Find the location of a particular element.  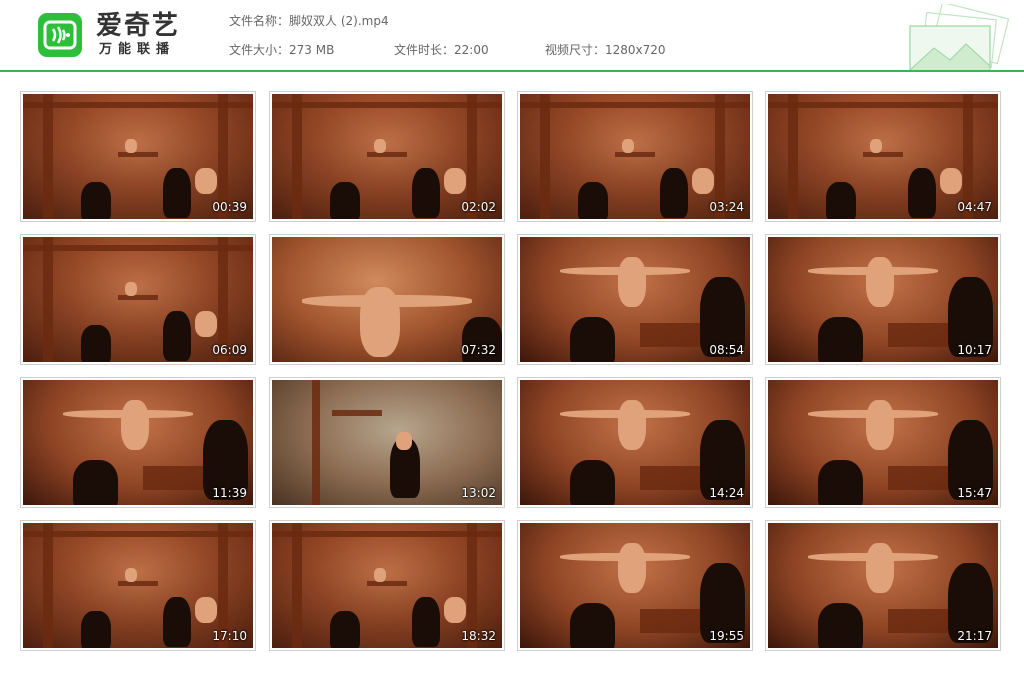

thumbnail-frame: 04:47 is located at coordinates (883, 156).